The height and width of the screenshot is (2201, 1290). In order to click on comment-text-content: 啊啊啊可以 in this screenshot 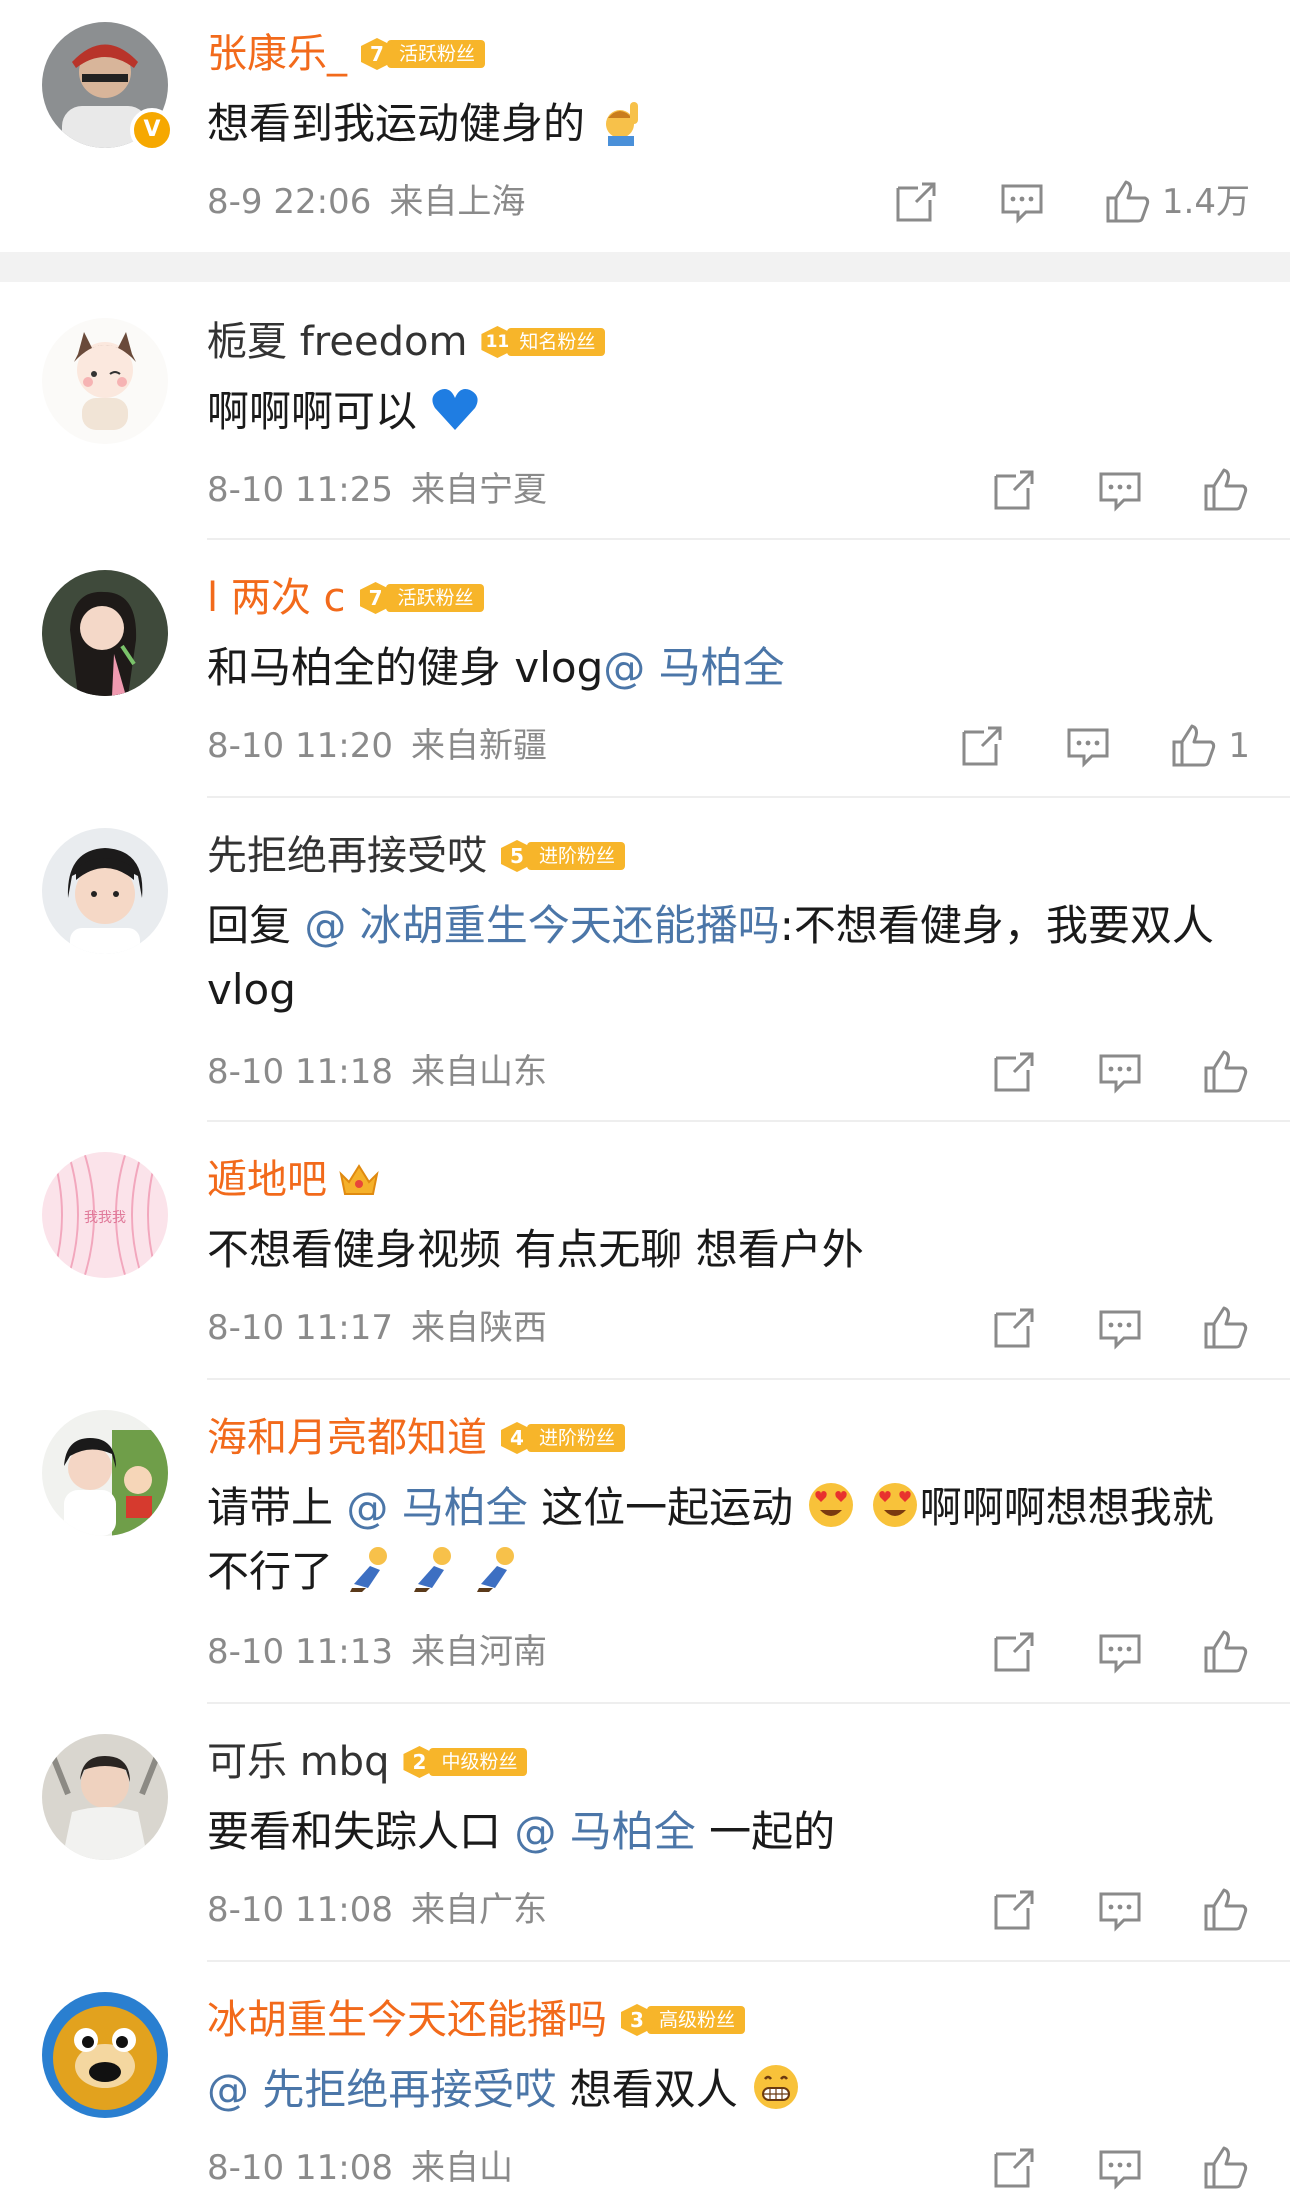, I will do `click(312, 411)`.